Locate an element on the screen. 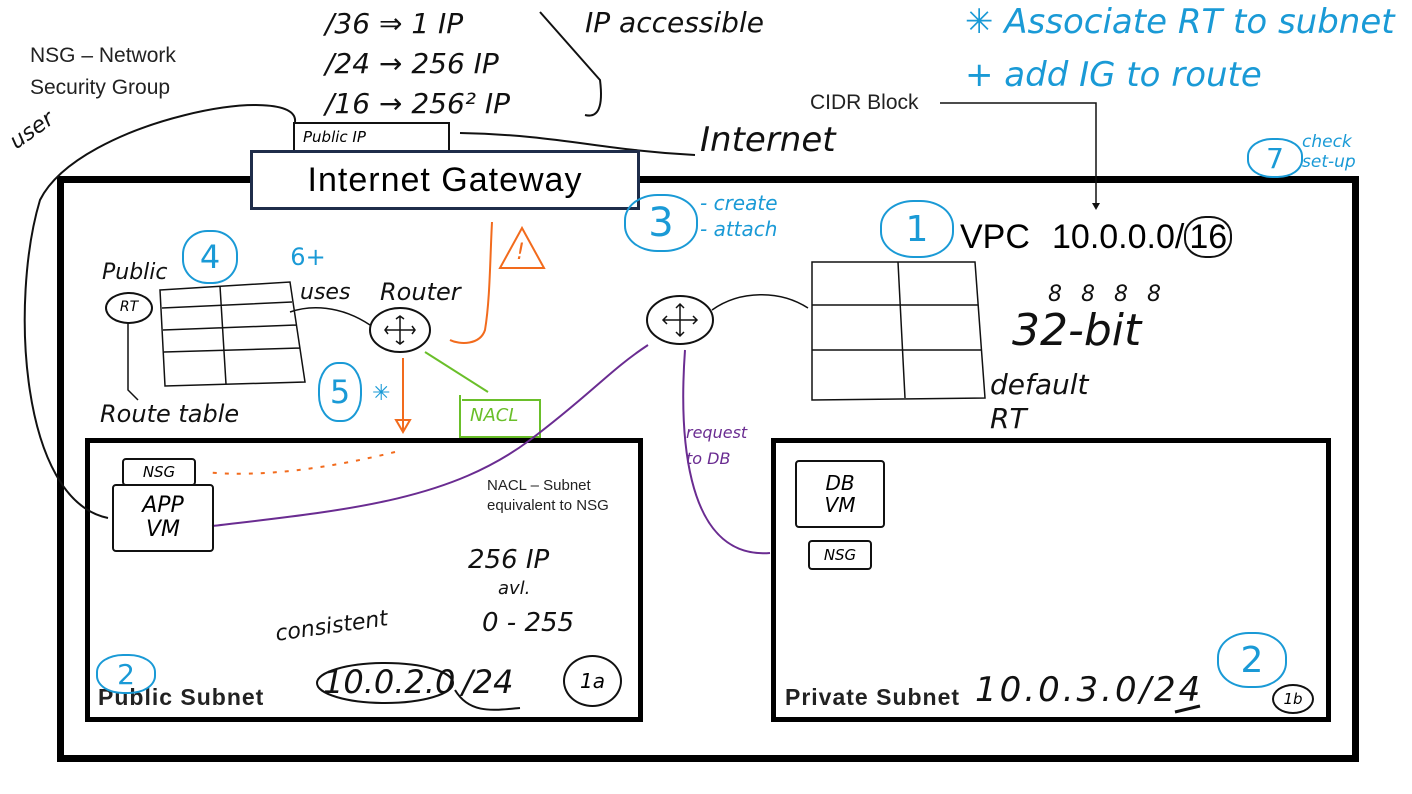  step-2-private: 2 is located at coordinates (1252, 660).